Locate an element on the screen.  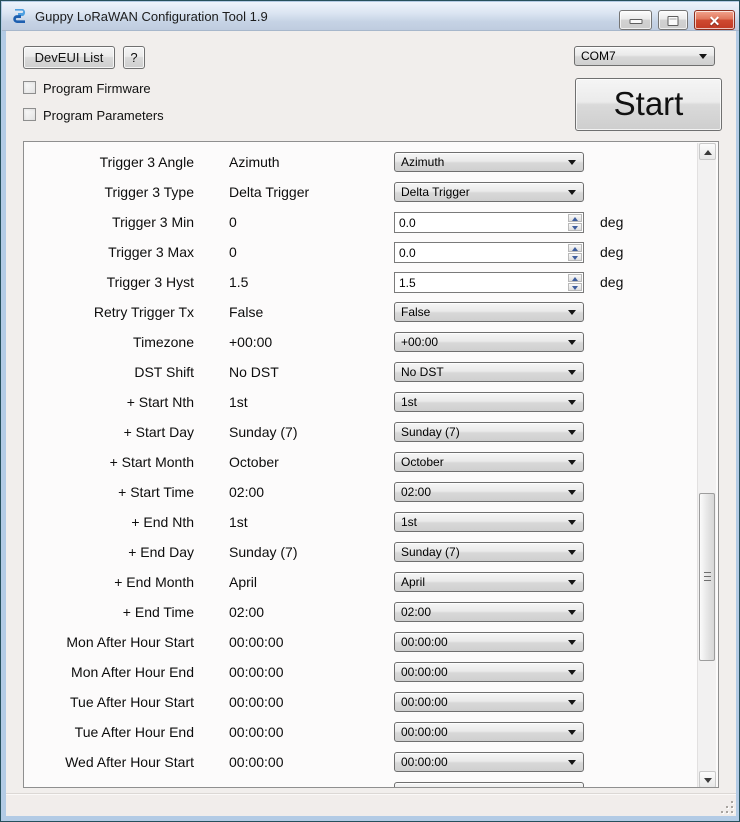
setting-current-value: Azimuth is located at coordinates (254, 162).